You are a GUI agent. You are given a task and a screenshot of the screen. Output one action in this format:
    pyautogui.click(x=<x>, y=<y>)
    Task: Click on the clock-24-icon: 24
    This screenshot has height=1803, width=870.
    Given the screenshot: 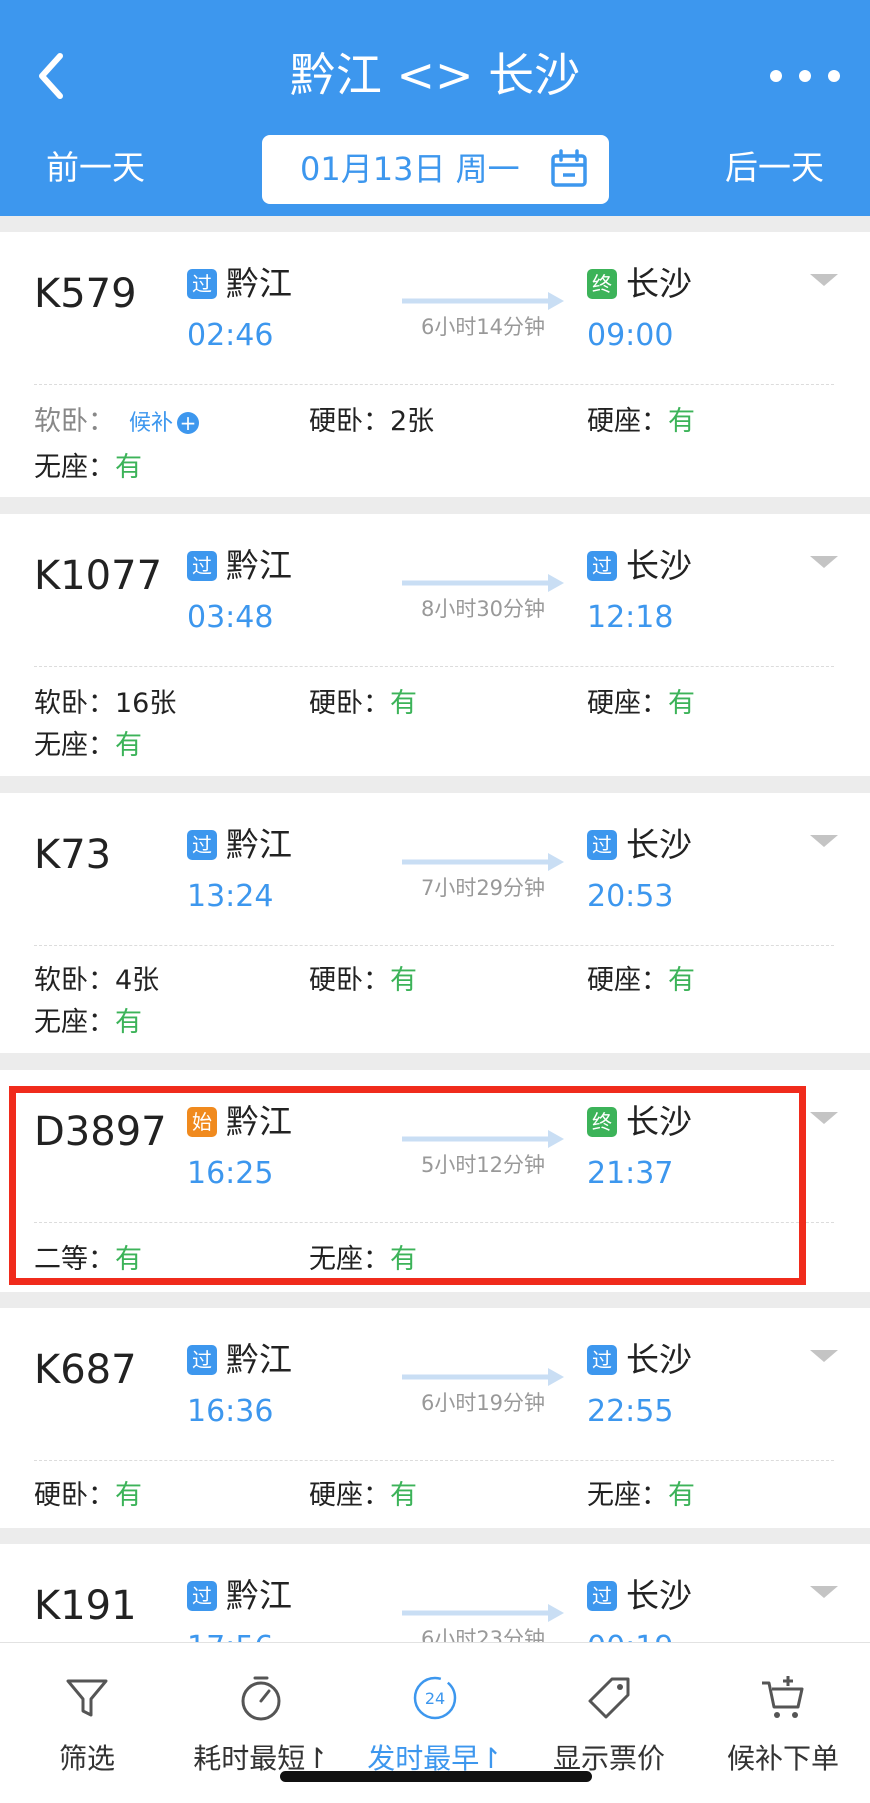 What is the action you would take?
    pyautogui.click(x=435, y=1698)
    